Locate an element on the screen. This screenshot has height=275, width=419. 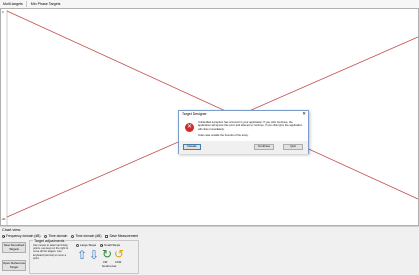
radio-time-domain-db-label: Time domain (dB) is located at coordinates (88, 236).